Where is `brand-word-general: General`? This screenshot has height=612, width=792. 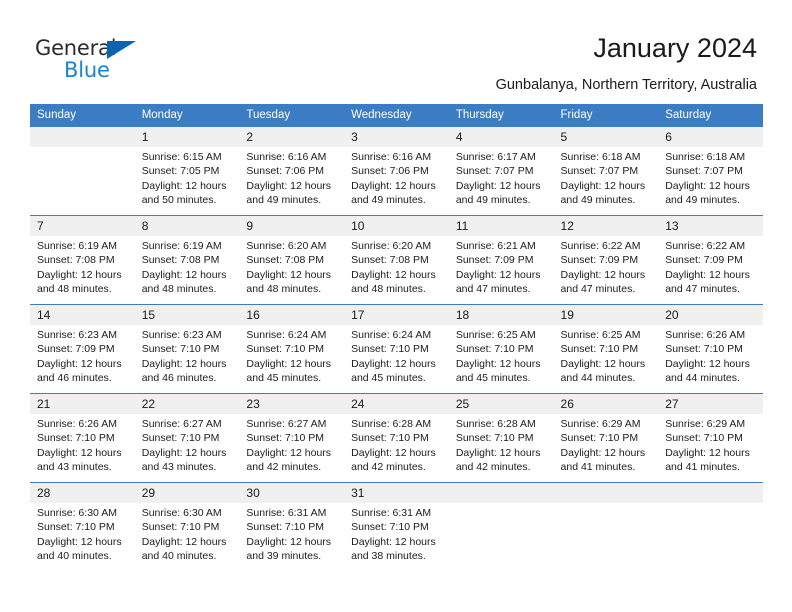 brand-word-general: General is located at coordinates (76, 48).